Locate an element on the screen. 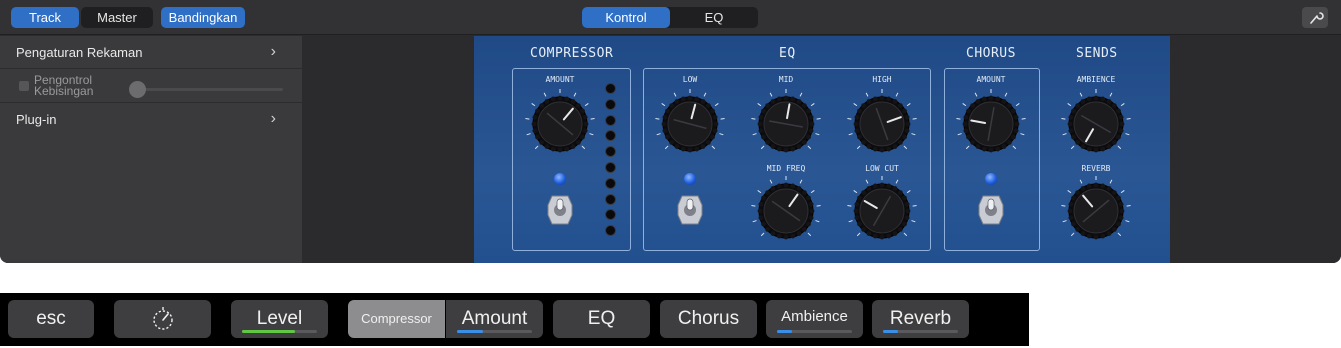 This screenshot has width=1341, height=348. compressor-button: Compressor is located at coordinates (396, 319).